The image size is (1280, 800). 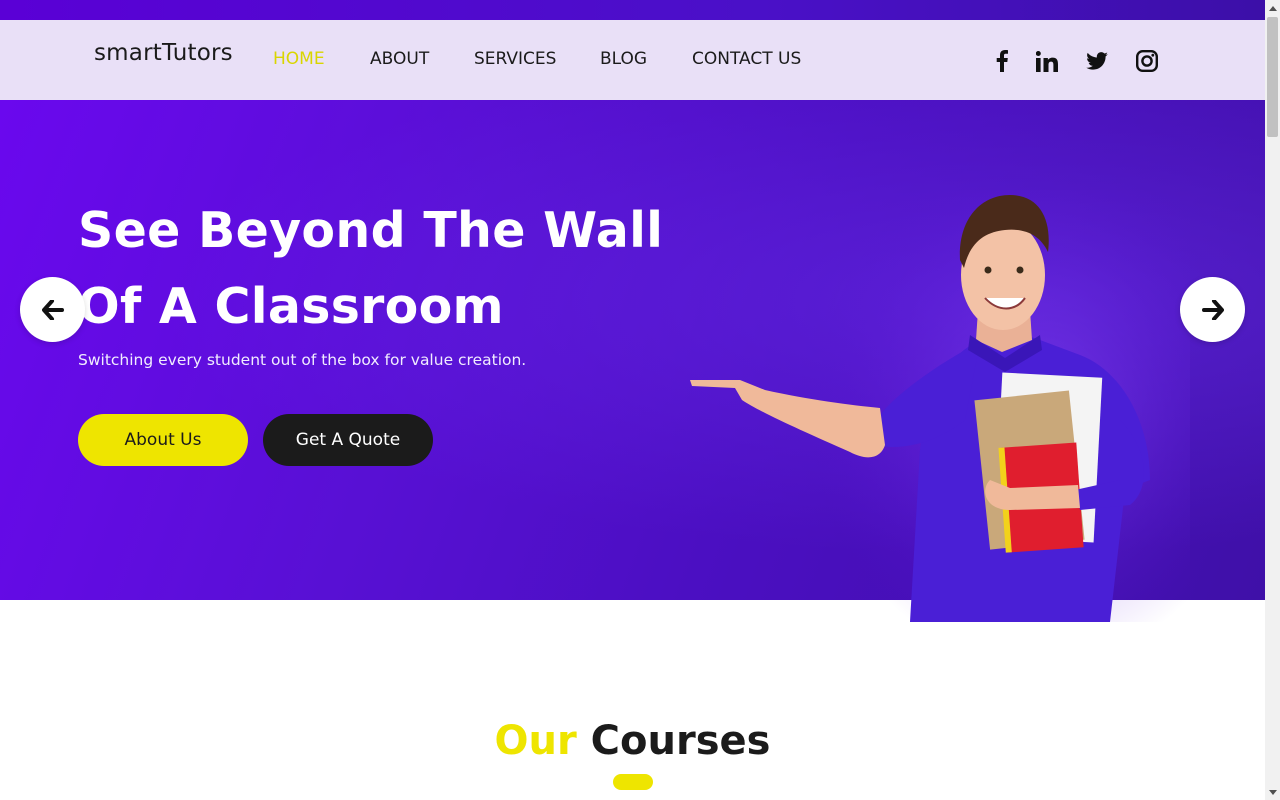 What do you see at coordinates (1097, 61) in the screenshot?
I see `twitter-icon` at bounding box center [1097, 61].